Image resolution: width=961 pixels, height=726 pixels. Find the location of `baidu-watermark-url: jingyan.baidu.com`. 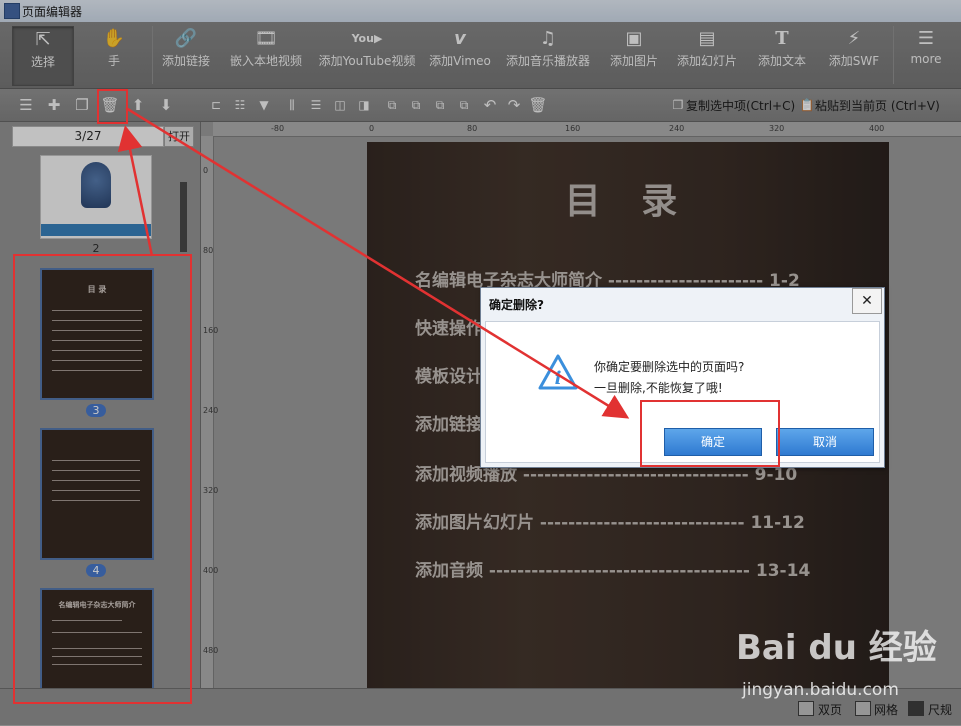

baidu-watermark-url: jingyan.baidu.com is located at coordinates (820, 690).